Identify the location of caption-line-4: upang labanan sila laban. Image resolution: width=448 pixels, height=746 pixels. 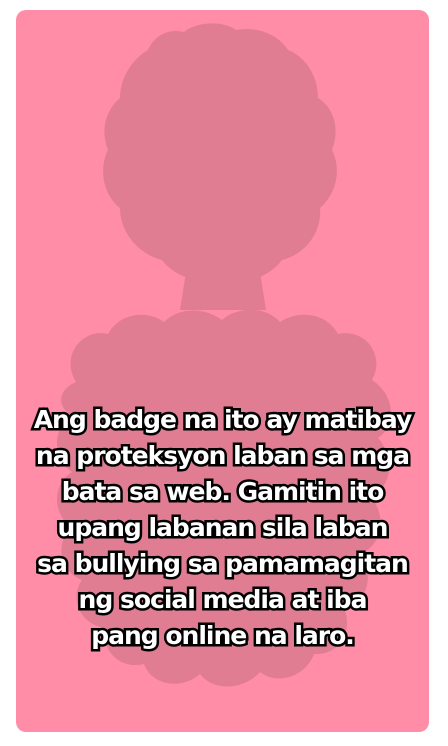
(223, 528).